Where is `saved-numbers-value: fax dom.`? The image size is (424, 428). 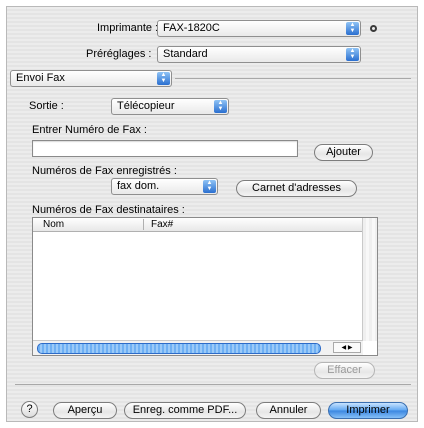 saved-numbers-value: fax dom. is located at coordinates (138, 186).